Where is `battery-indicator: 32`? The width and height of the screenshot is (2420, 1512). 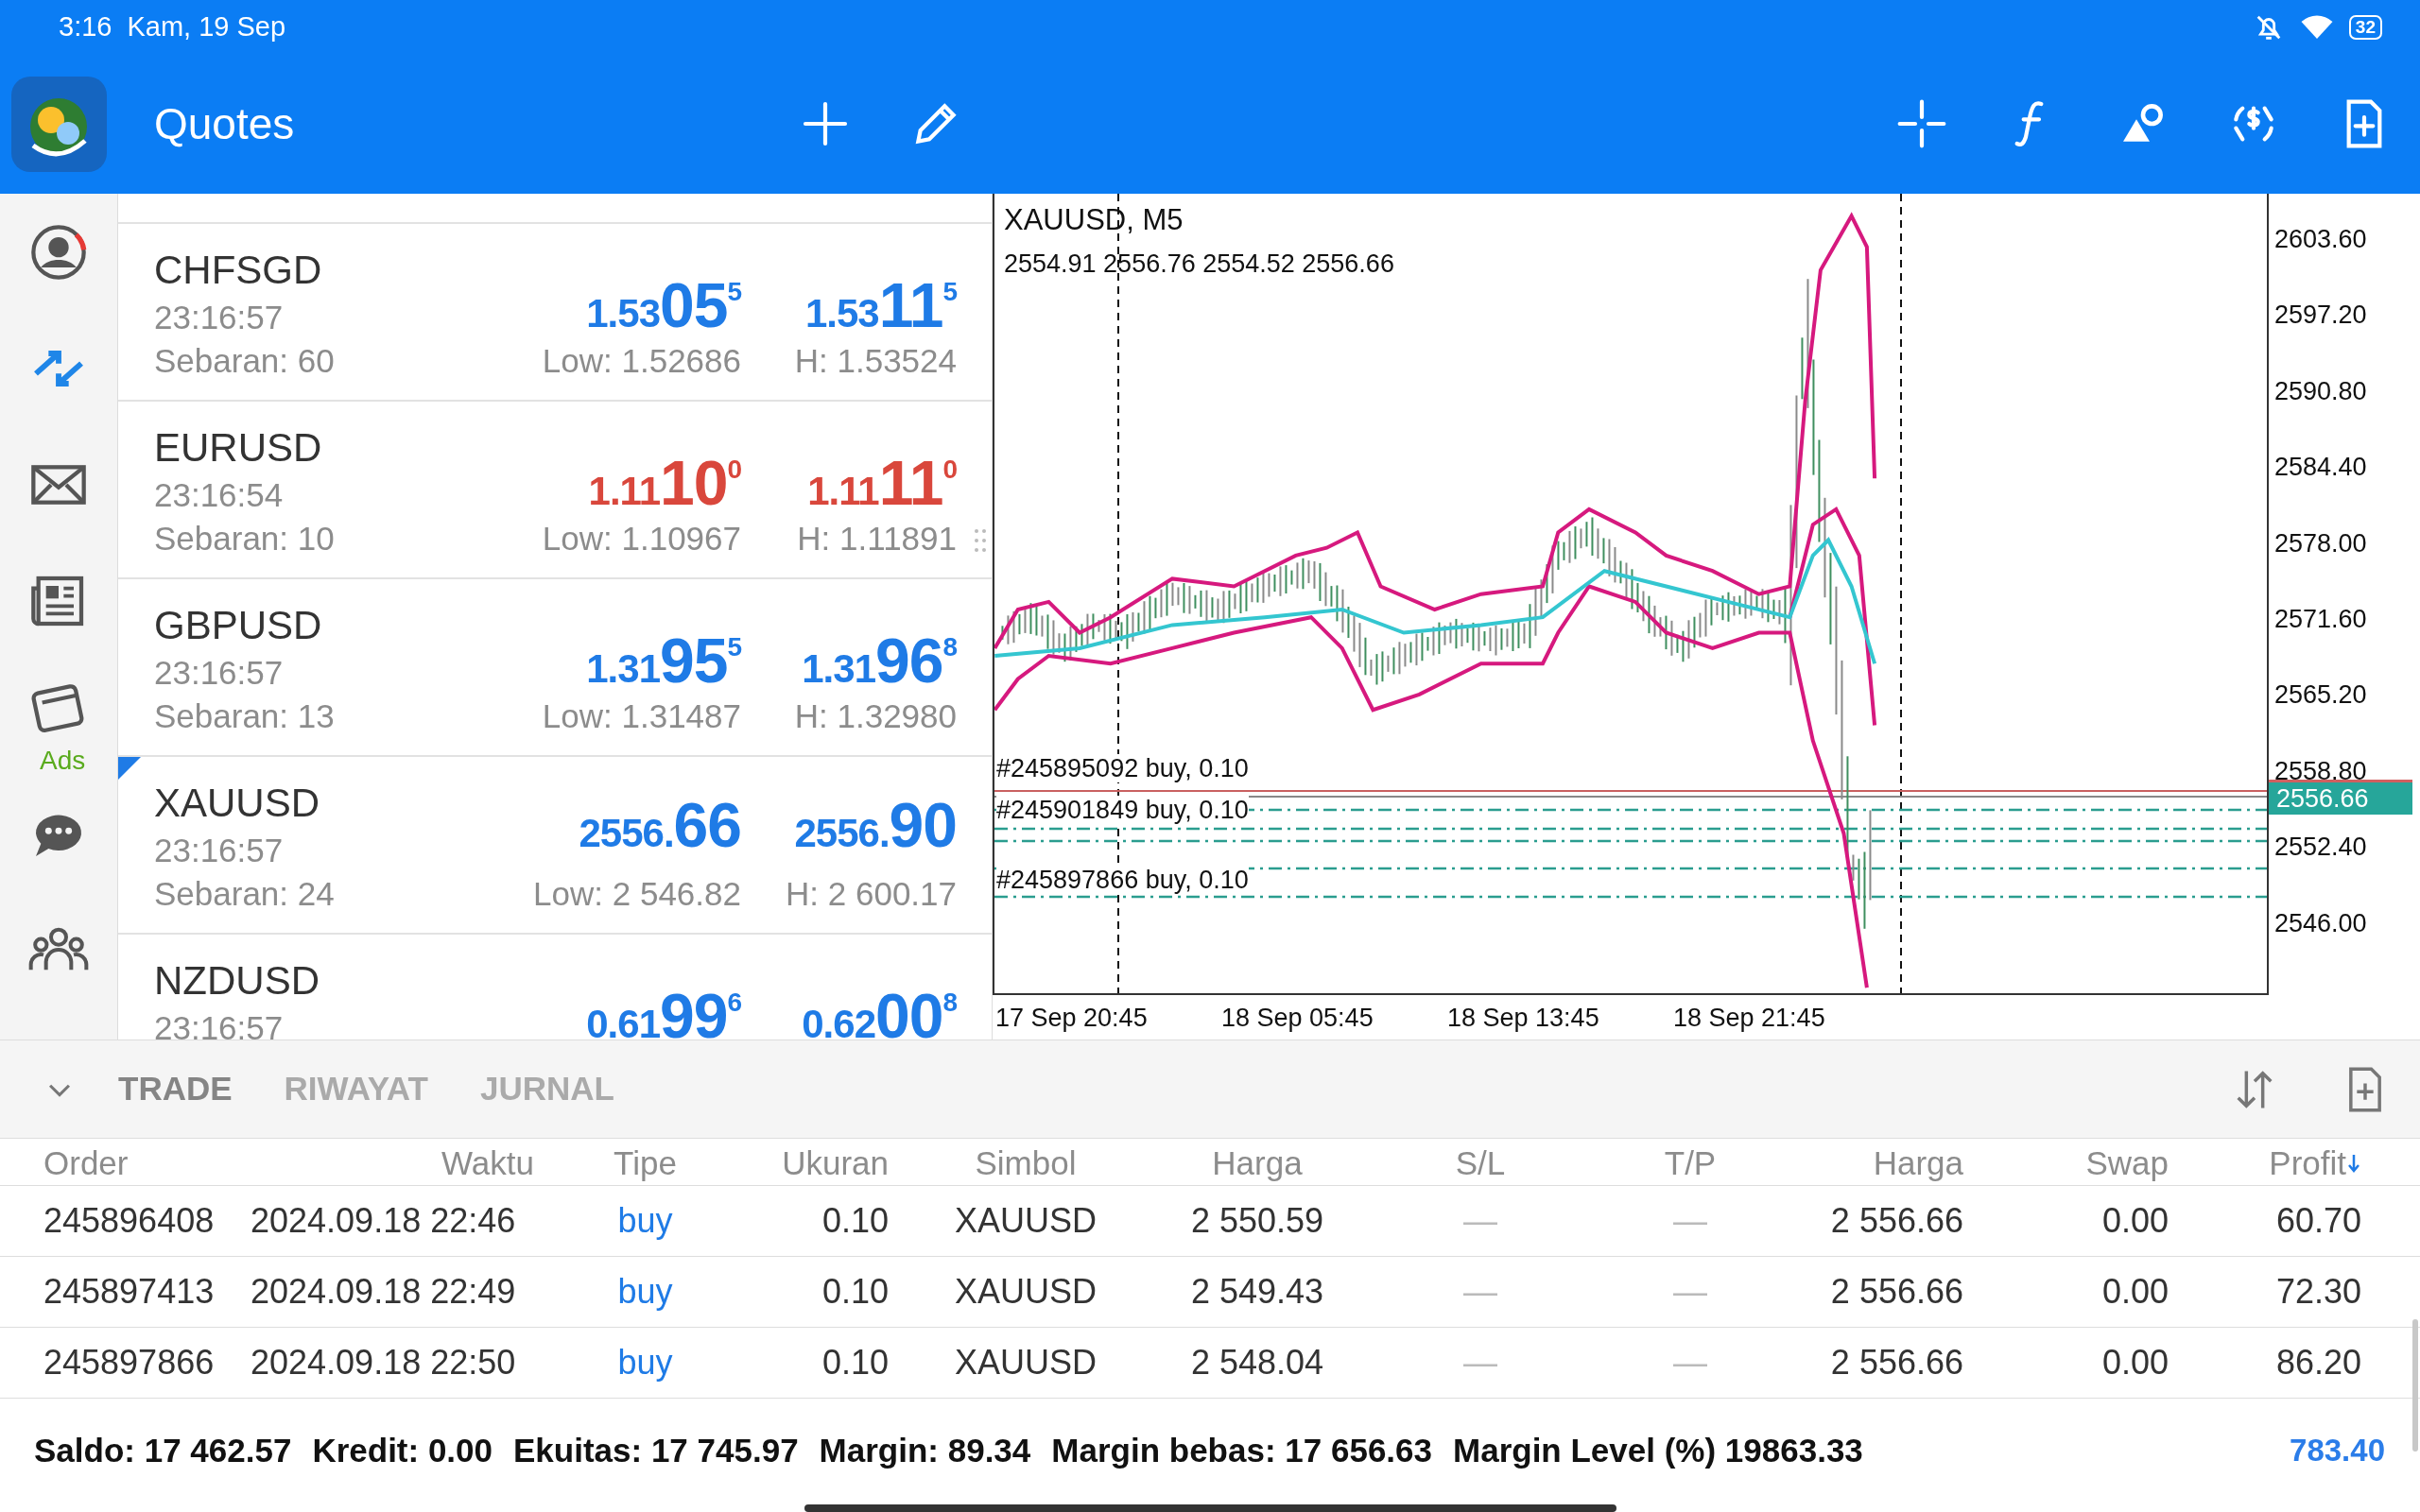 battery-indicator: 32 is located at coordinates (2365, 27).